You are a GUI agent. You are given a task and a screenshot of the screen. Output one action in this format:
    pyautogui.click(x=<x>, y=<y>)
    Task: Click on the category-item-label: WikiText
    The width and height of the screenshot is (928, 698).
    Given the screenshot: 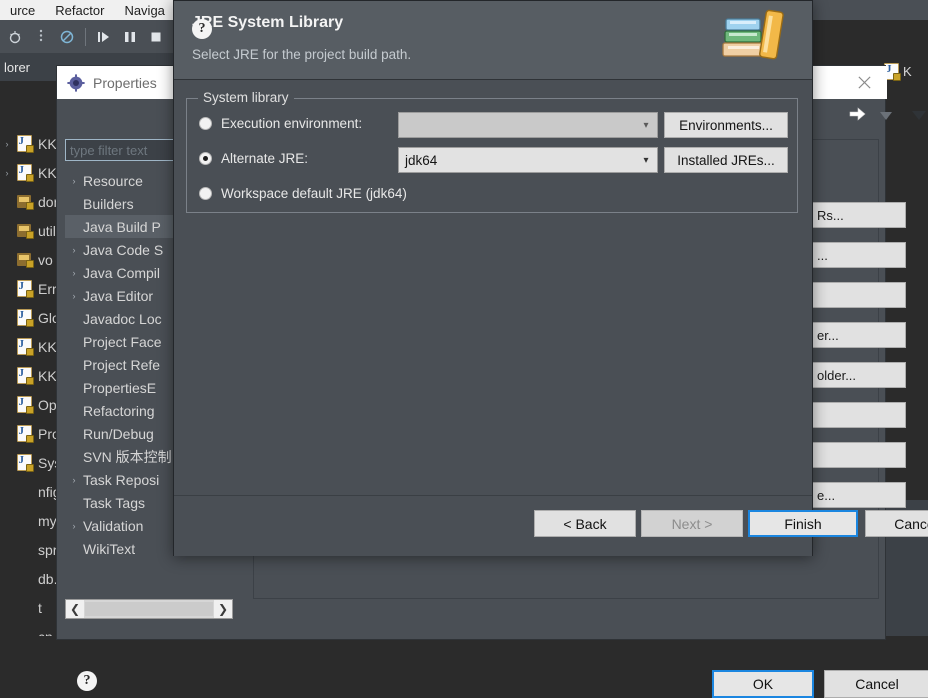 What is the action you would take?
    pyautogui.click(x=109, y=548)
    